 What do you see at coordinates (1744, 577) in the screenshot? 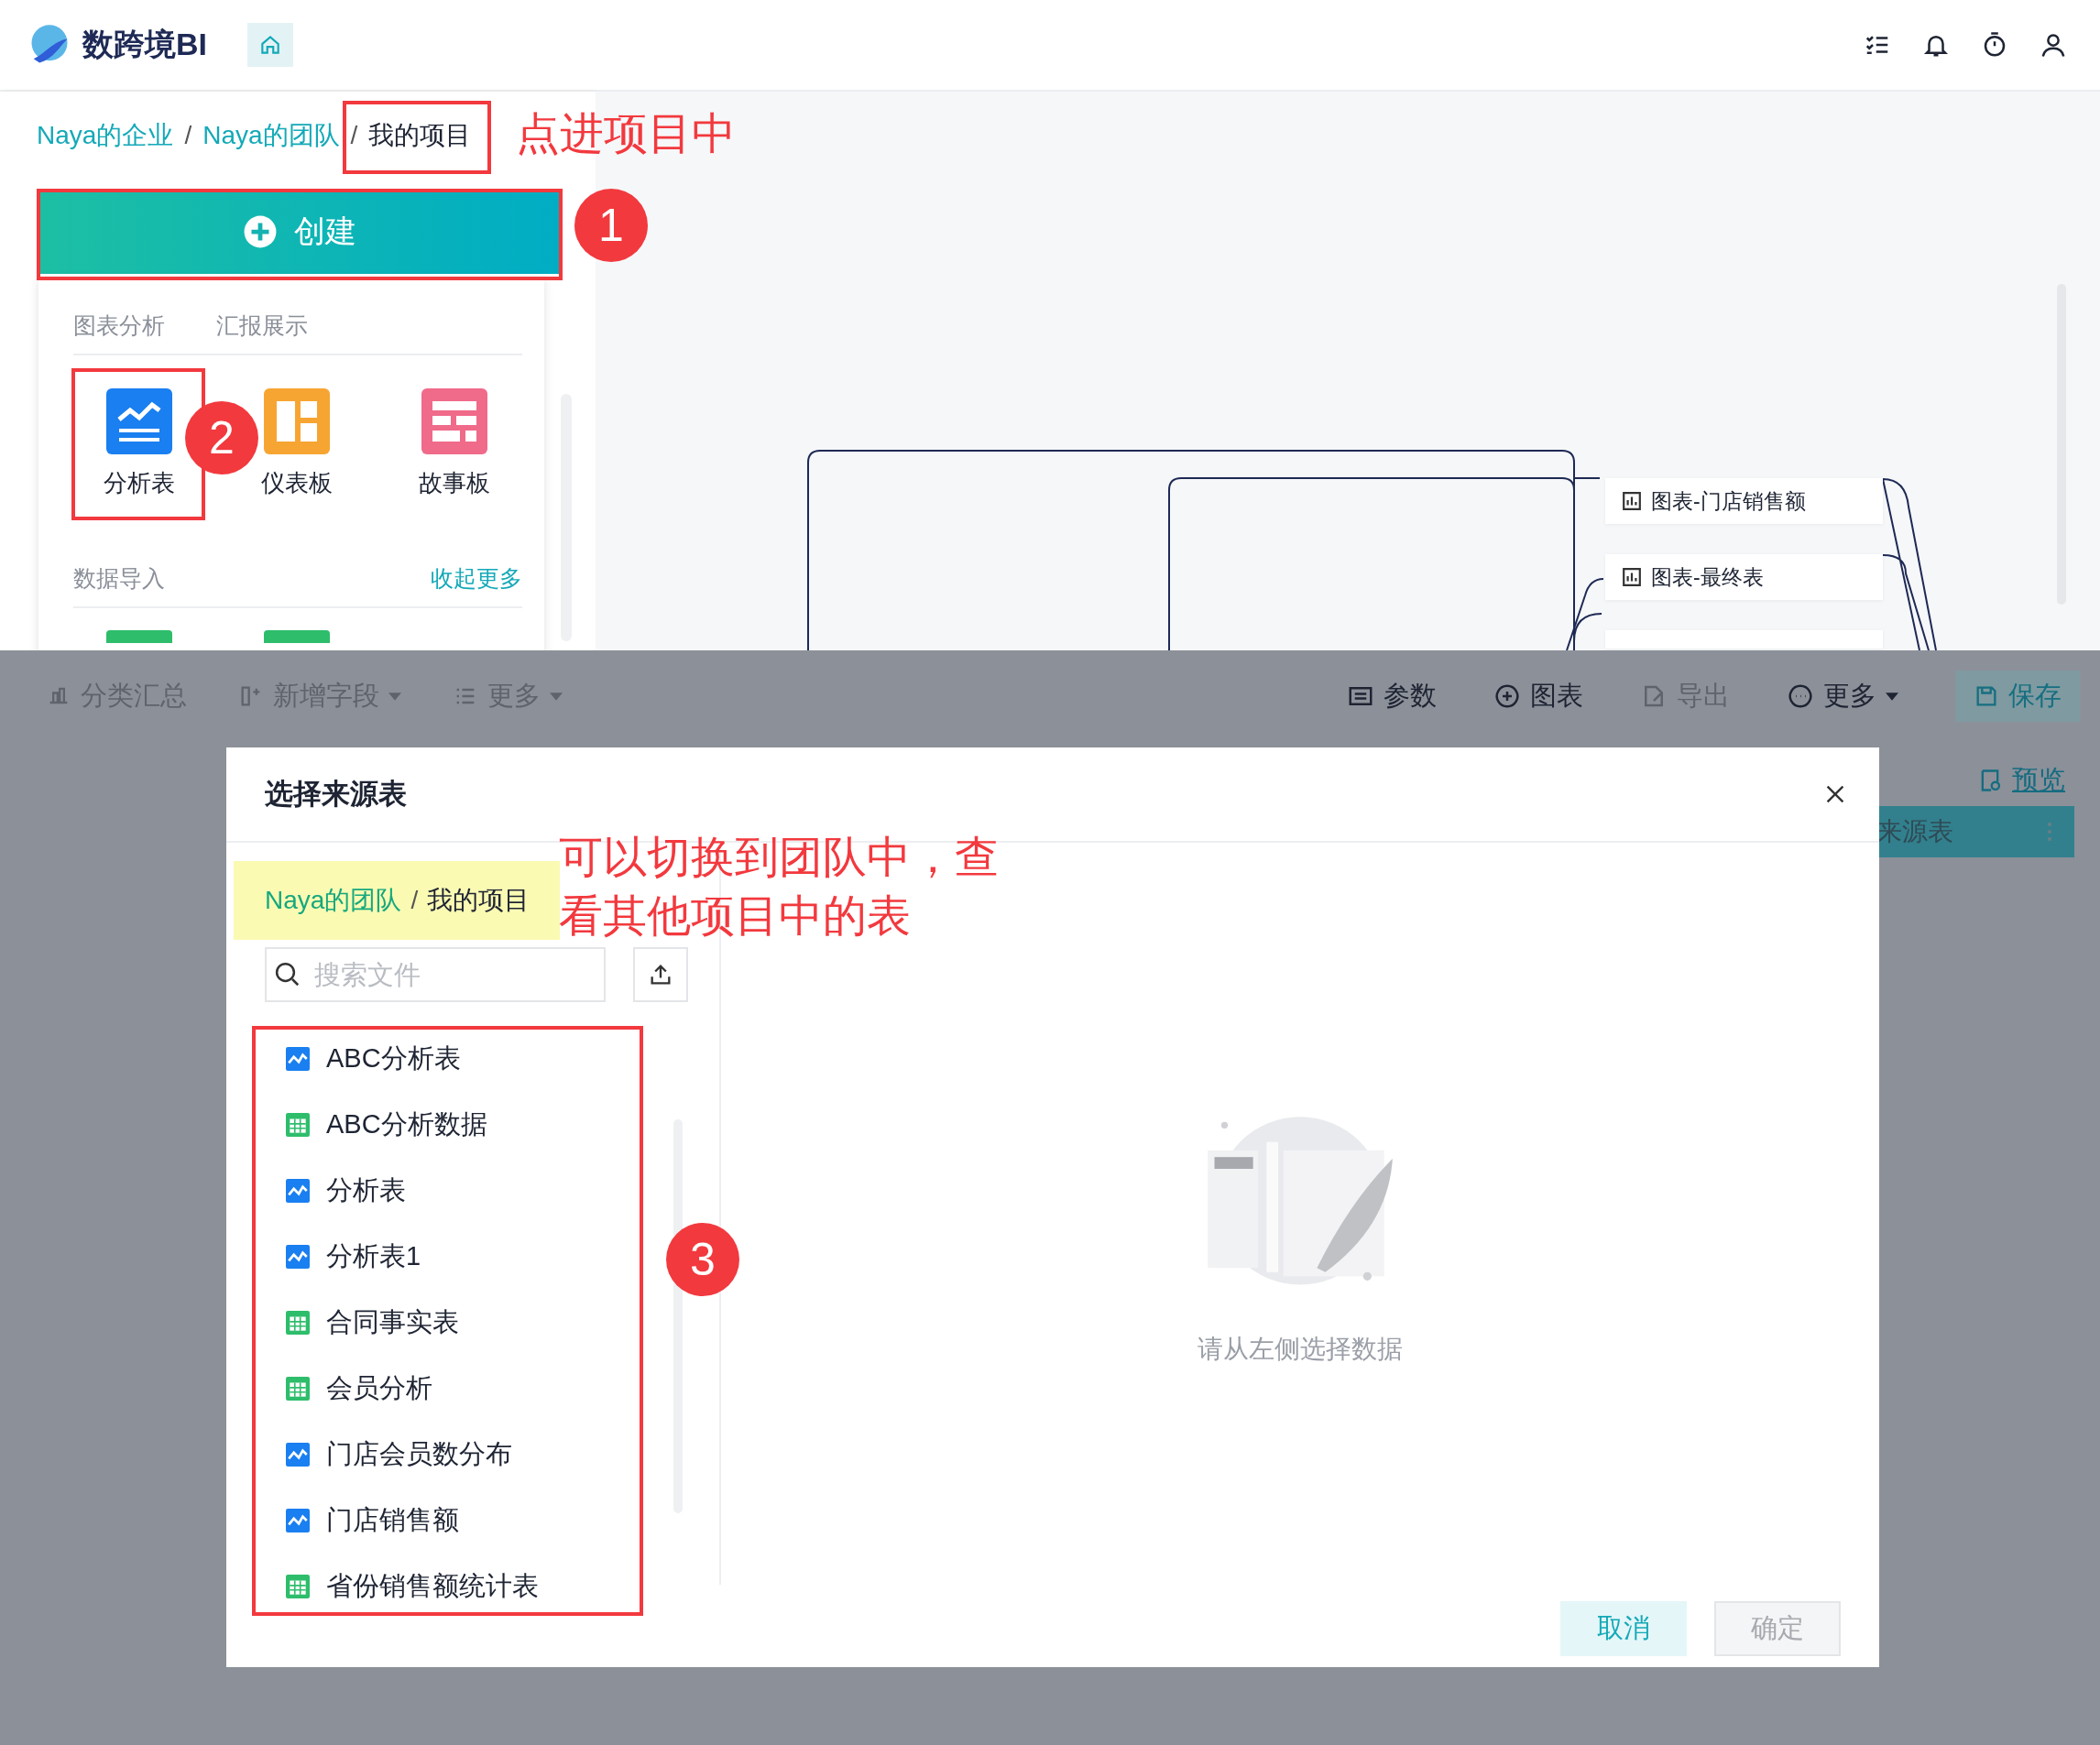
I see `flow-node: 图表-最终表` at bounding box center [1744, 577].